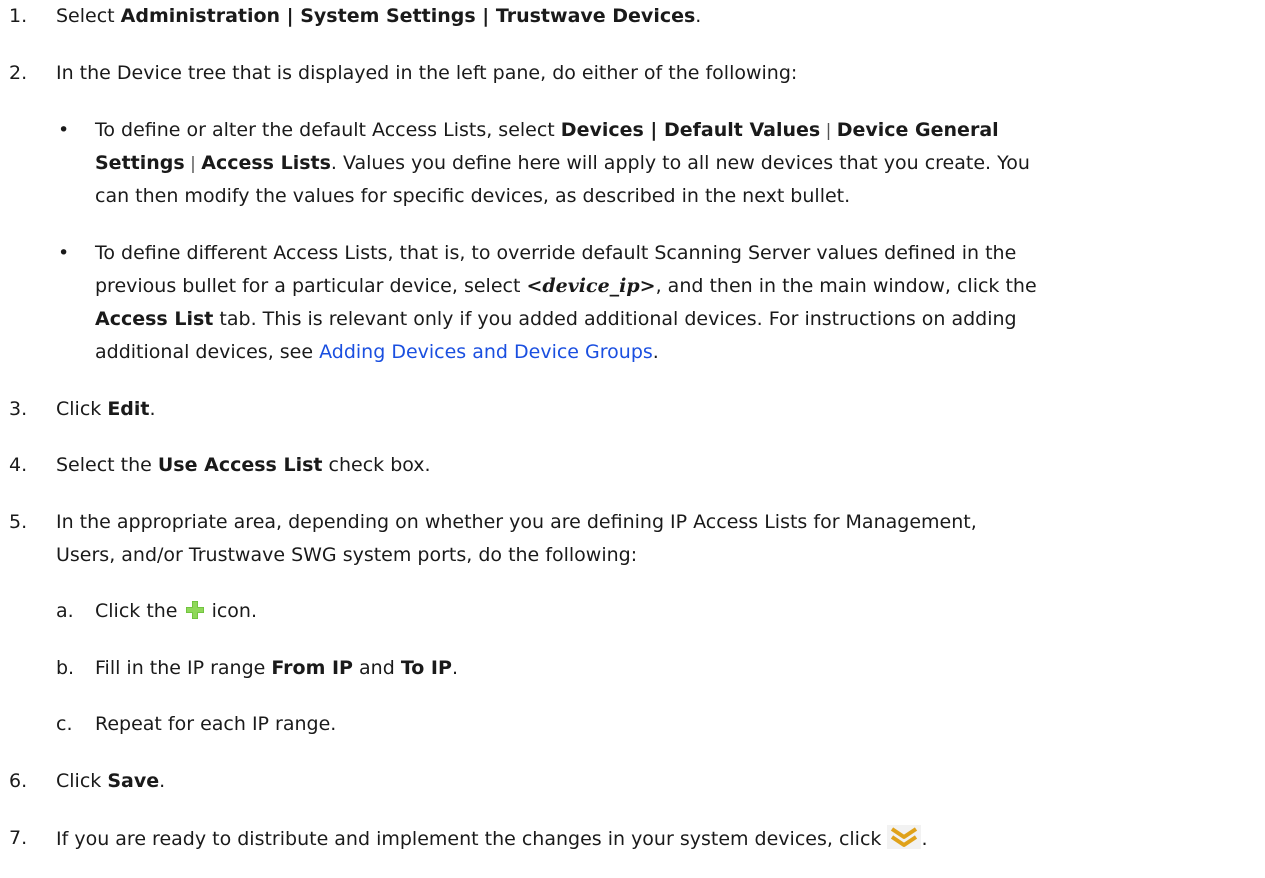 The image size is (1265, 878). What do you see at coordinates (18, 522) in the screenshot?
I see `step-number: 5.` at bounding box center [18, 522].